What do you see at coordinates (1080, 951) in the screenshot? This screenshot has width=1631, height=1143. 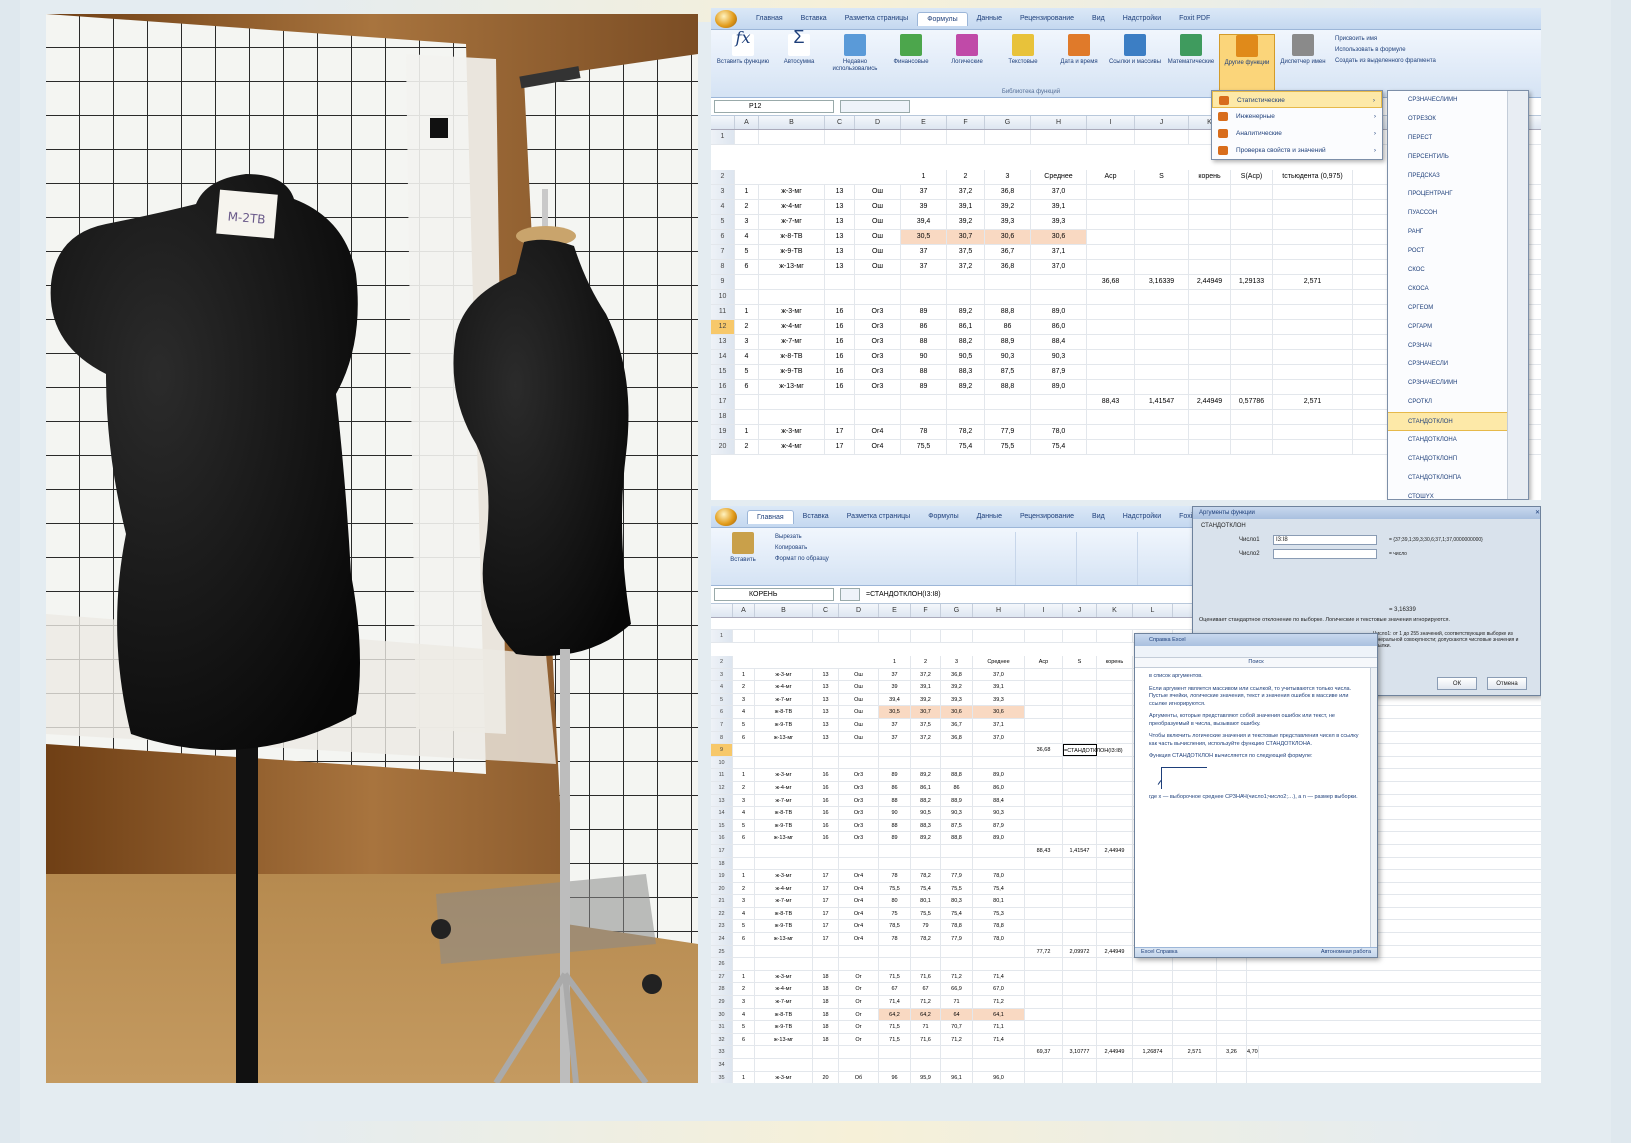 I see `cell: 2,09972` at bounding box center [1080, 951].